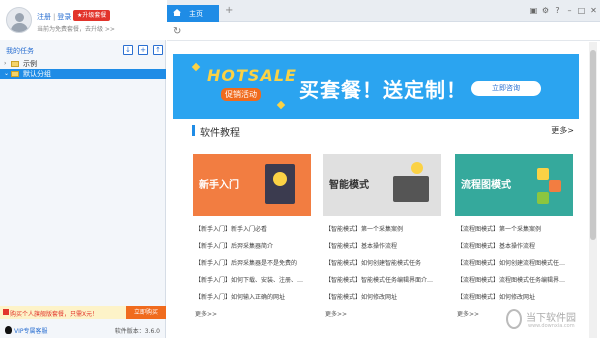 Image resolution: width=600 pixels, height=338 pixels. I want to click on buy-now-button: 立即购买, so click(146, 312).